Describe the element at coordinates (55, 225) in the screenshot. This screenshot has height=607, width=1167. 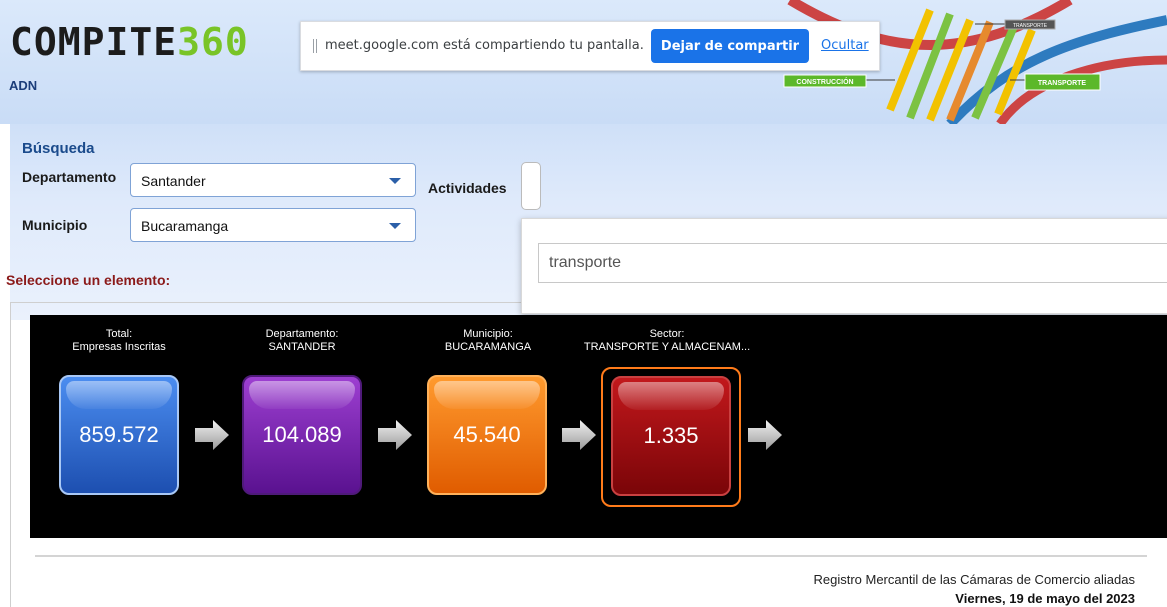
I see `municipio-label: Municipio` at that location.